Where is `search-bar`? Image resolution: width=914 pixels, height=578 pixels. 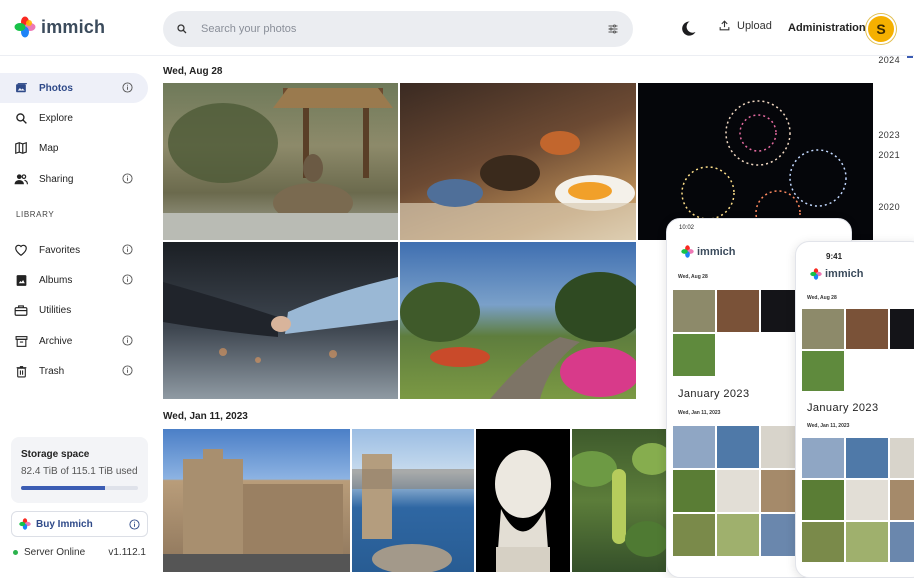 search-bar is located at coordinates (398, 29).